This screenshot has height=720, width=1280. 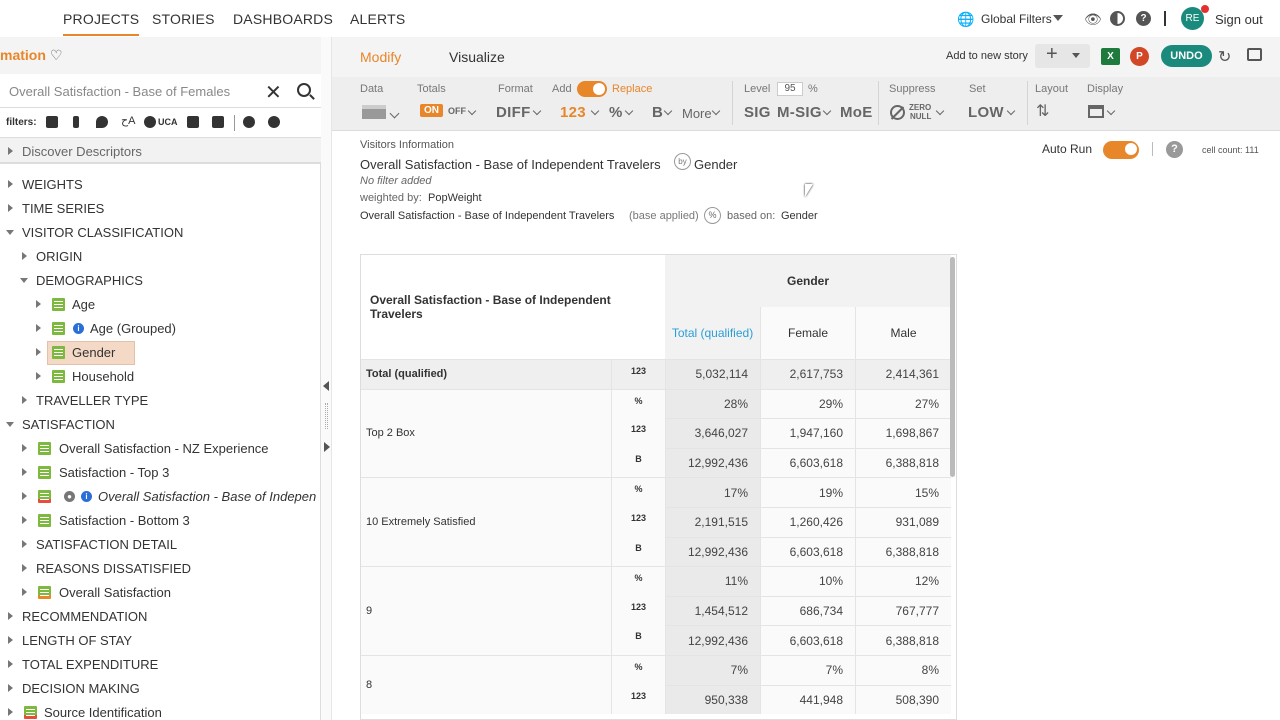 What do you see at coordinates (807, 333) in the screenshot?
I see `column-header-female: Female` at bounding box center [807, 333].